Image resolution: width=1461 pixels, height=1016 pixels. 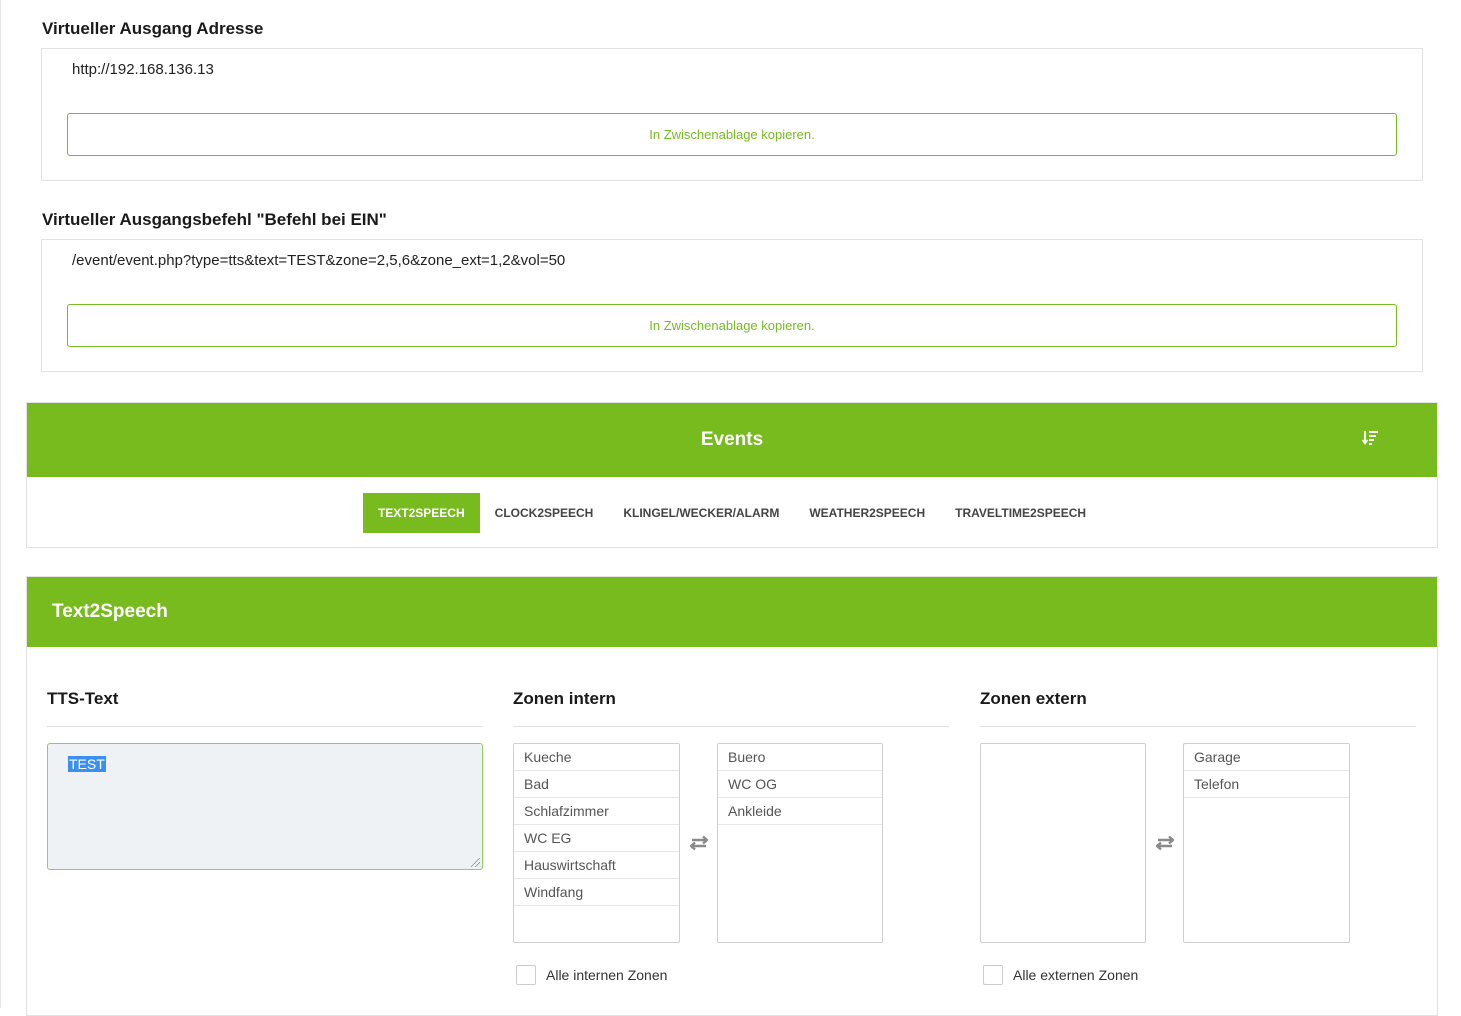 What do you see at coordinates (143, 69) in the screenshot?
I see `virtual-output-address-value: http://192.168.136.13` at bounding box center [143, 69].